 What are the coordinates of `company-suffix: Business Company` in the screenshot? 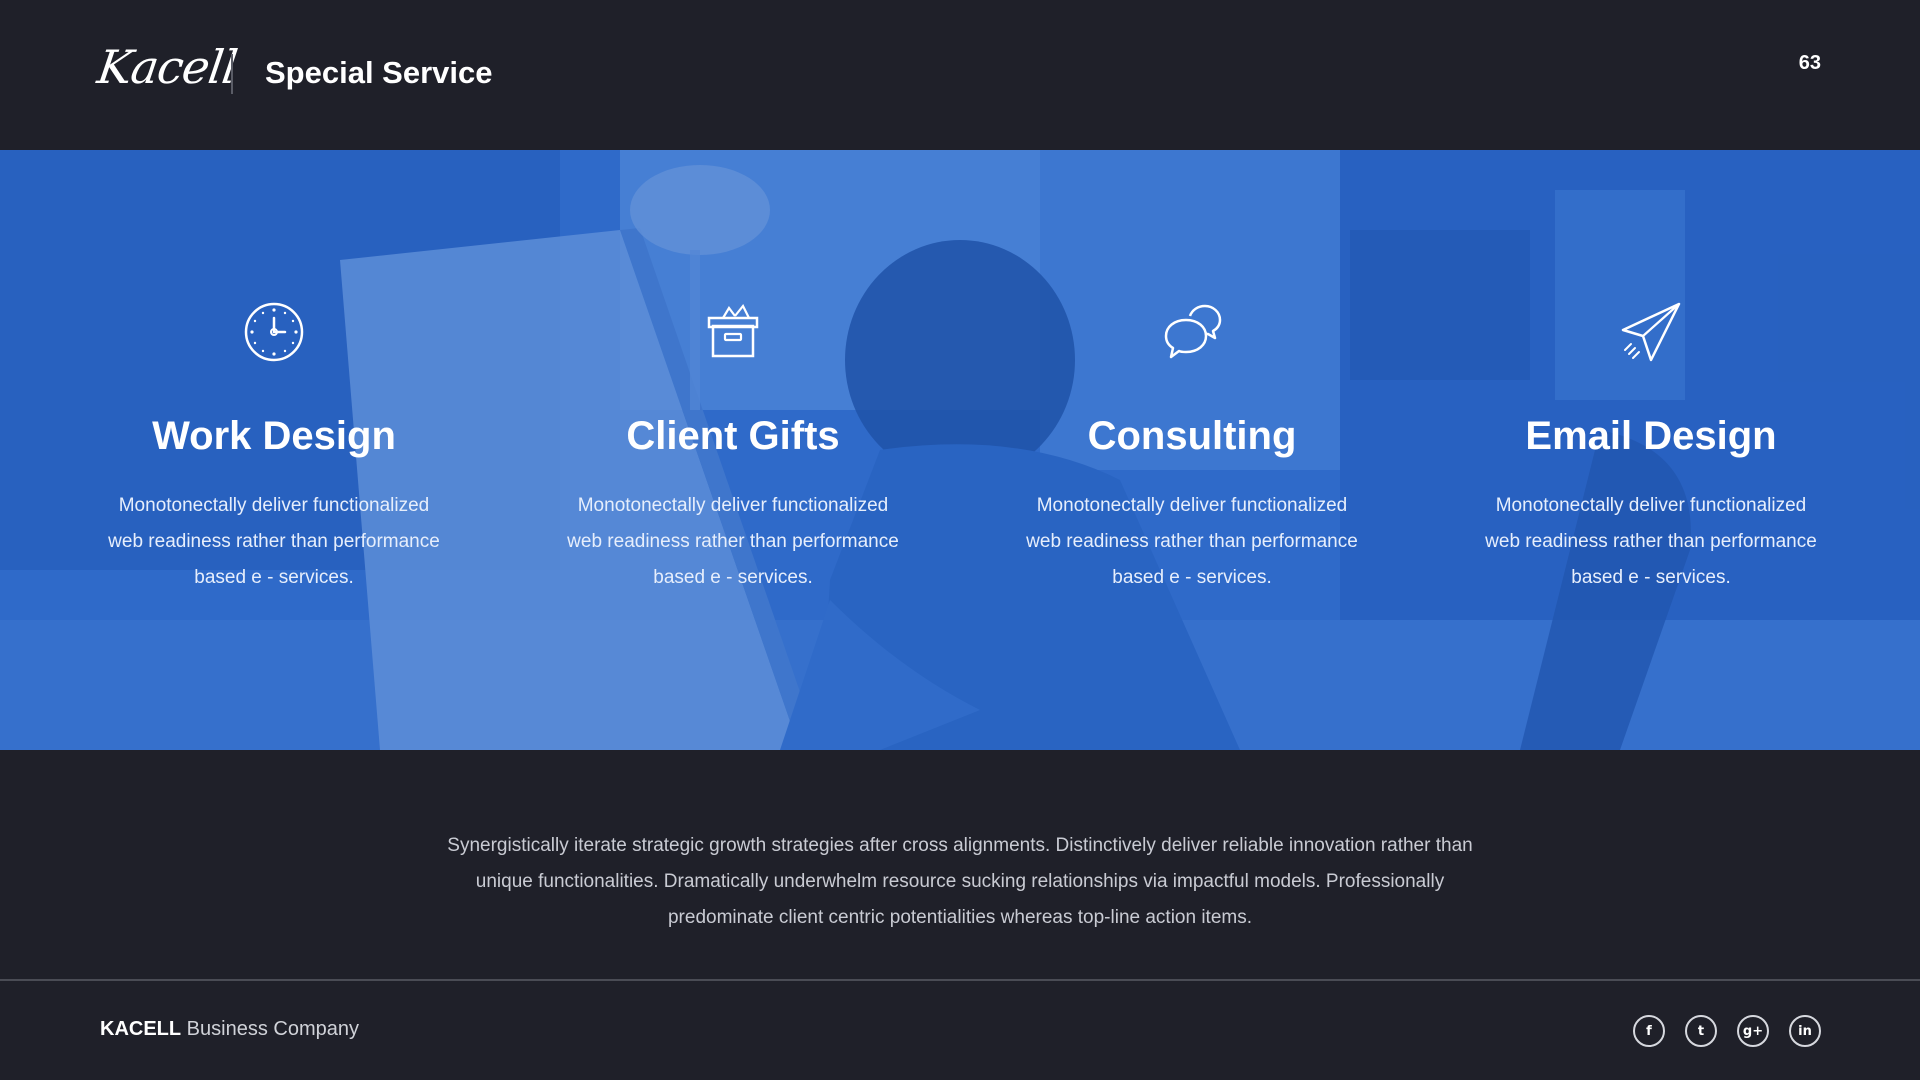 It's located at (270, 1029).